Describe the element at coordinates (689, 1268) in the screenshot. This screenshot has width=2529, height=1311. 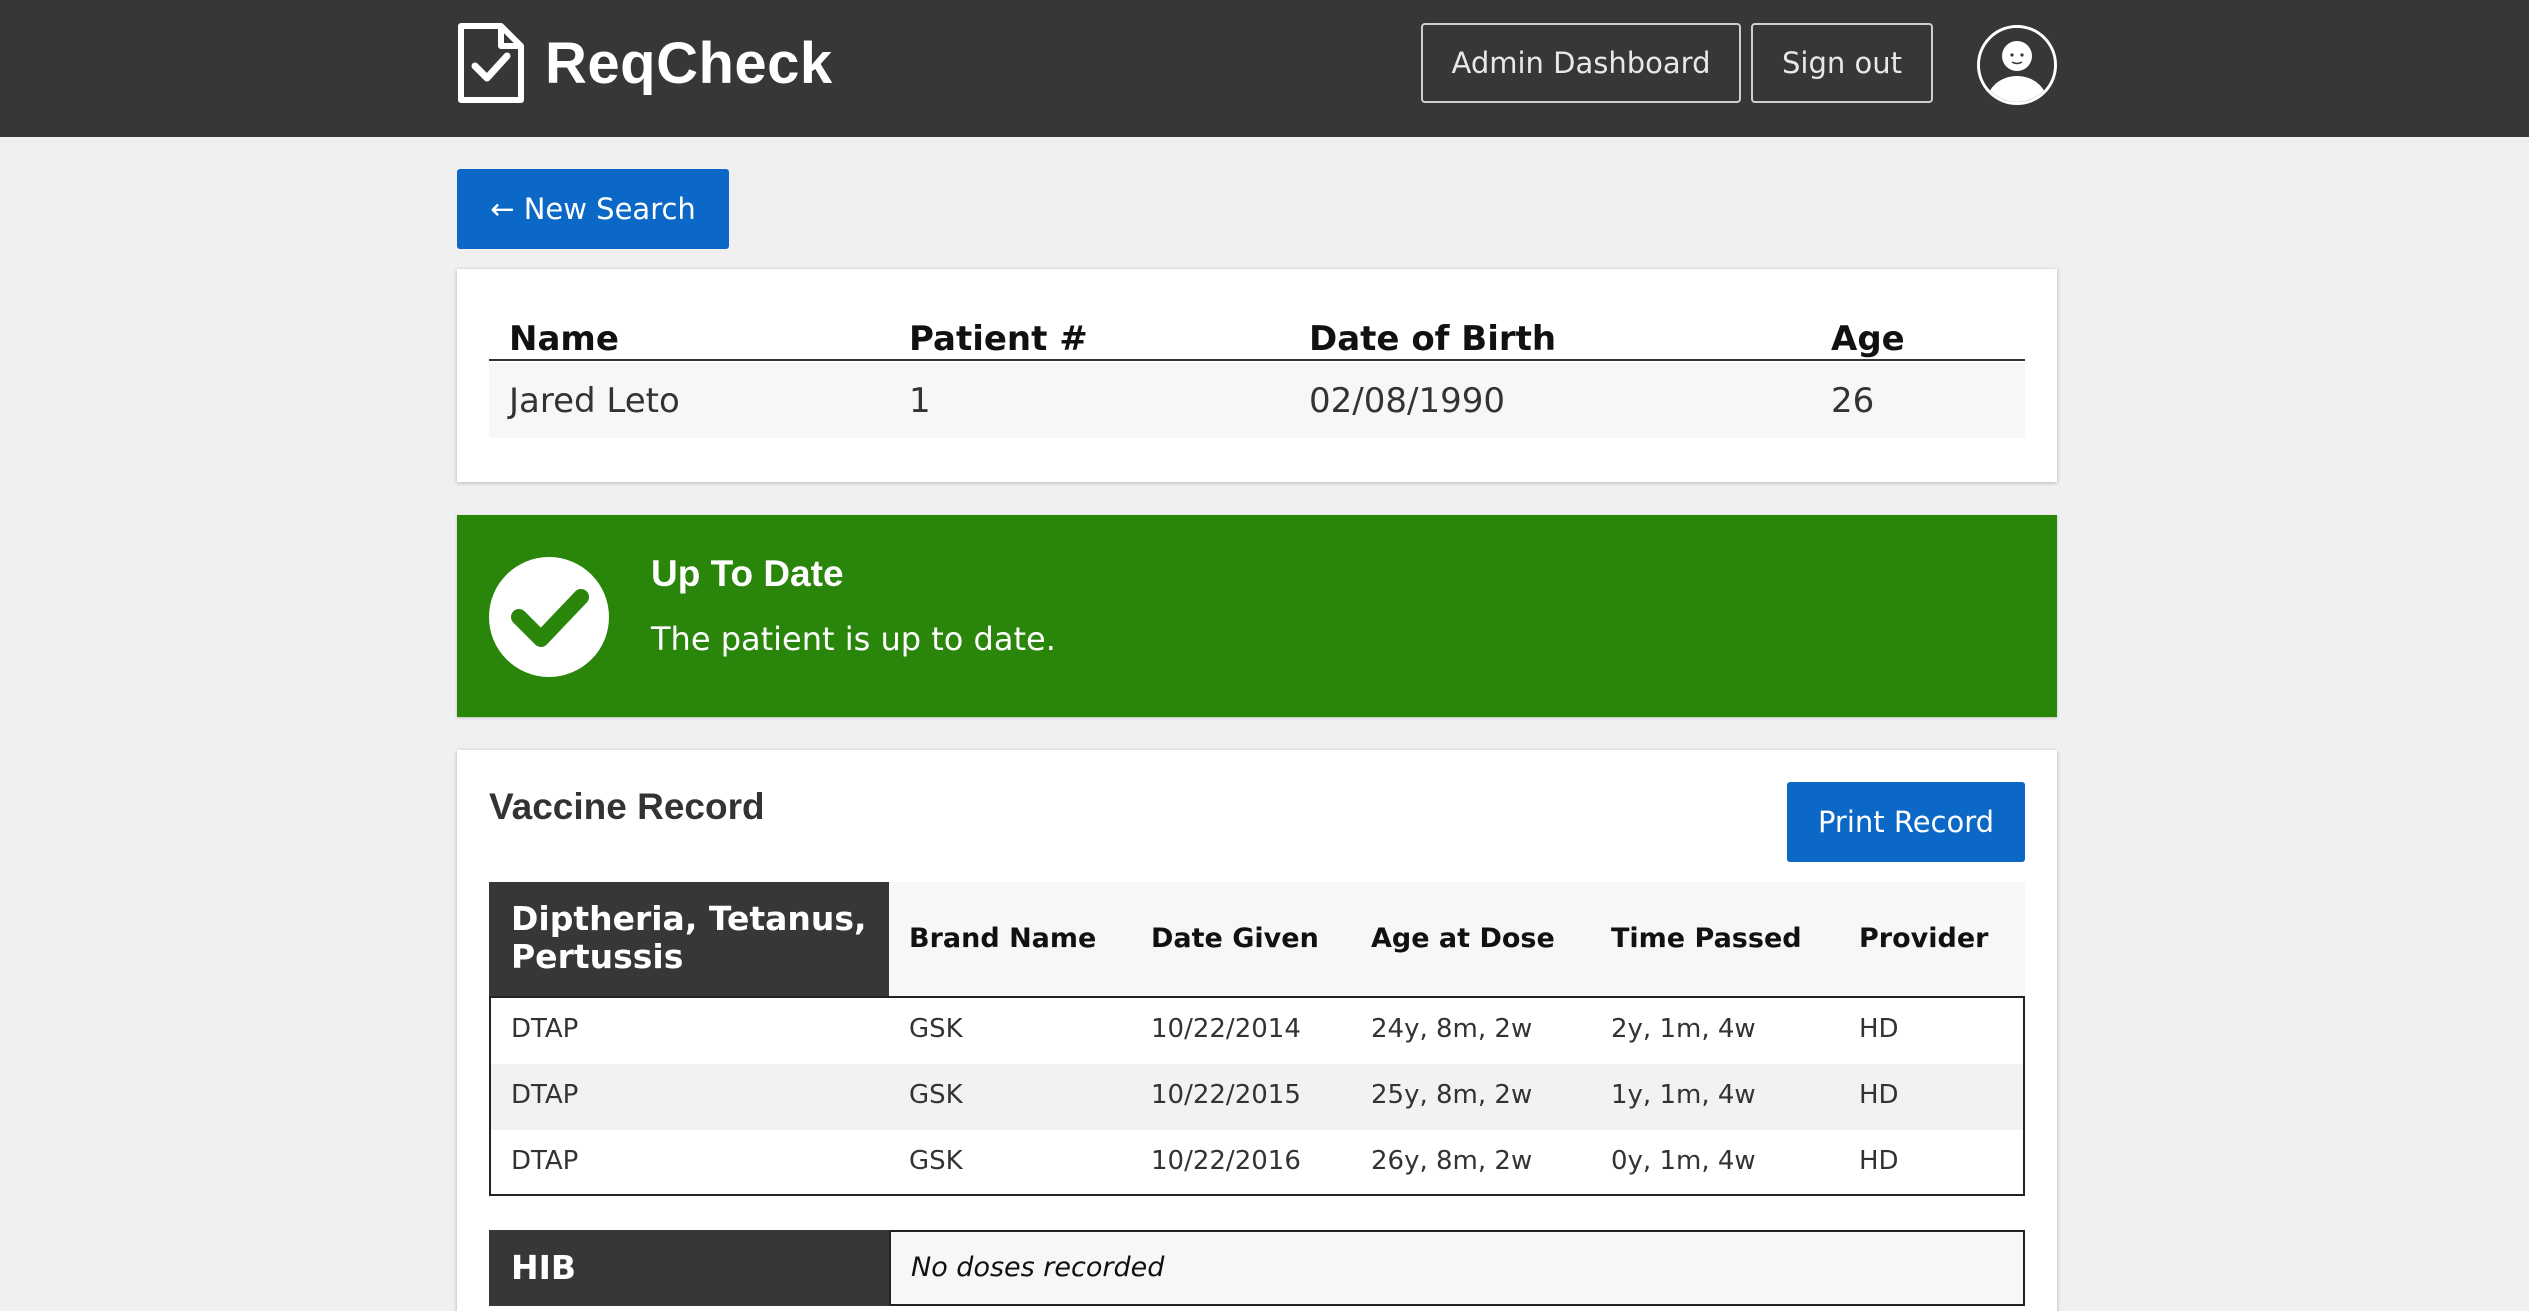
I see `vaccine-group-name: HIB` at that location.